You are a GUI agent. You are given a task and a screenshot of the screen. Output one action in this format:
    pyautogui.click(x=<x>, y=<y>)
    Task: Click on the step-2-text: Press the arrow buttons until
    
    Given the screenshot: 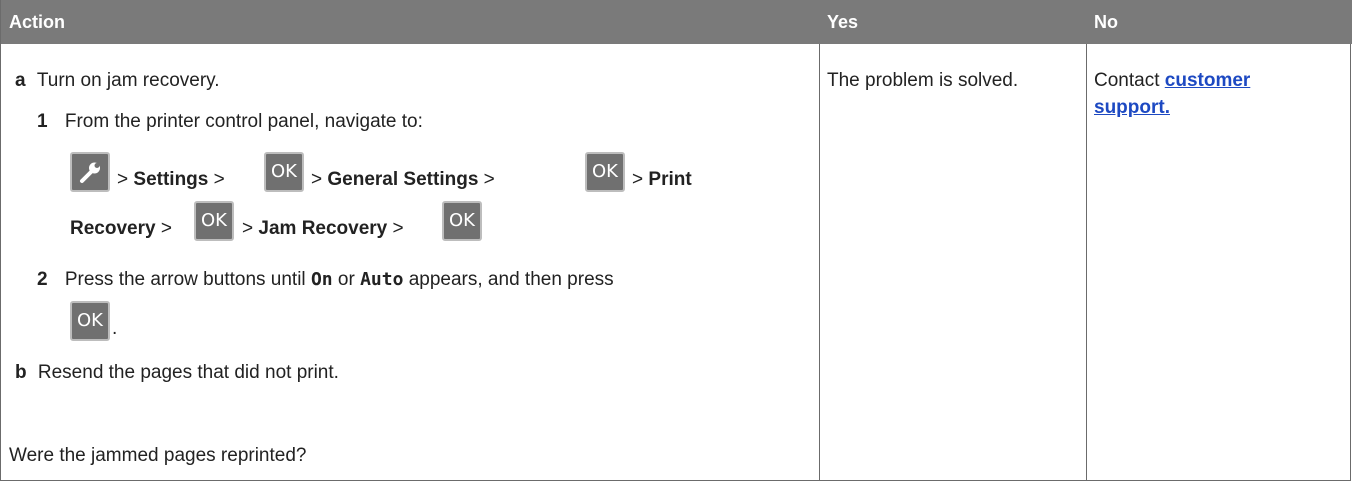 What is the action you would take?
    pyautogui.click(x=187, y=279)
    